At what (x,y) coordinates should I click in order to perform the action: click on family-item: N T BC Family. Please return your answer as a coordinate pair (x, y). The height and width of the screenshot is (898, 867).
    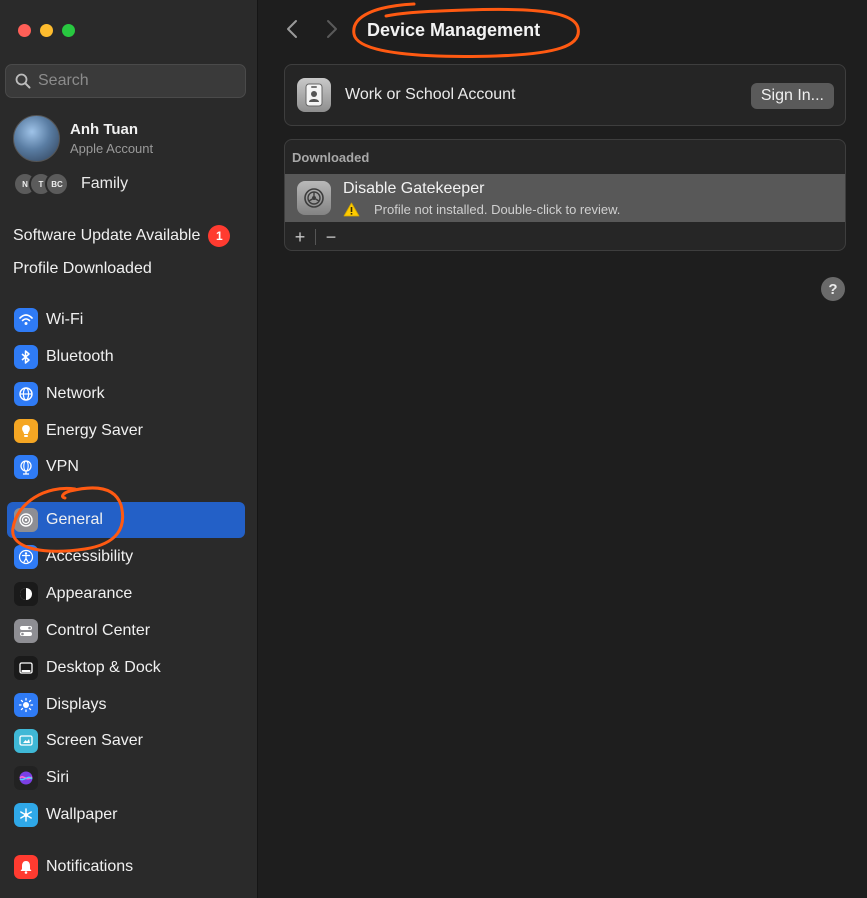
    Looking at the image, I should click on (70, 184).